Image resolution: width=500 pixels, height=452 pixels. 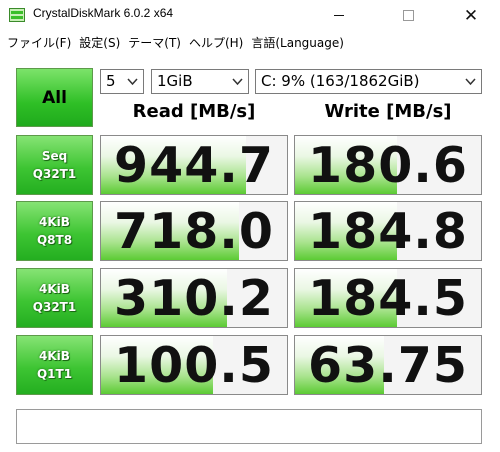 I want to click on write-value: 184.5, so click(x=388, y=298).